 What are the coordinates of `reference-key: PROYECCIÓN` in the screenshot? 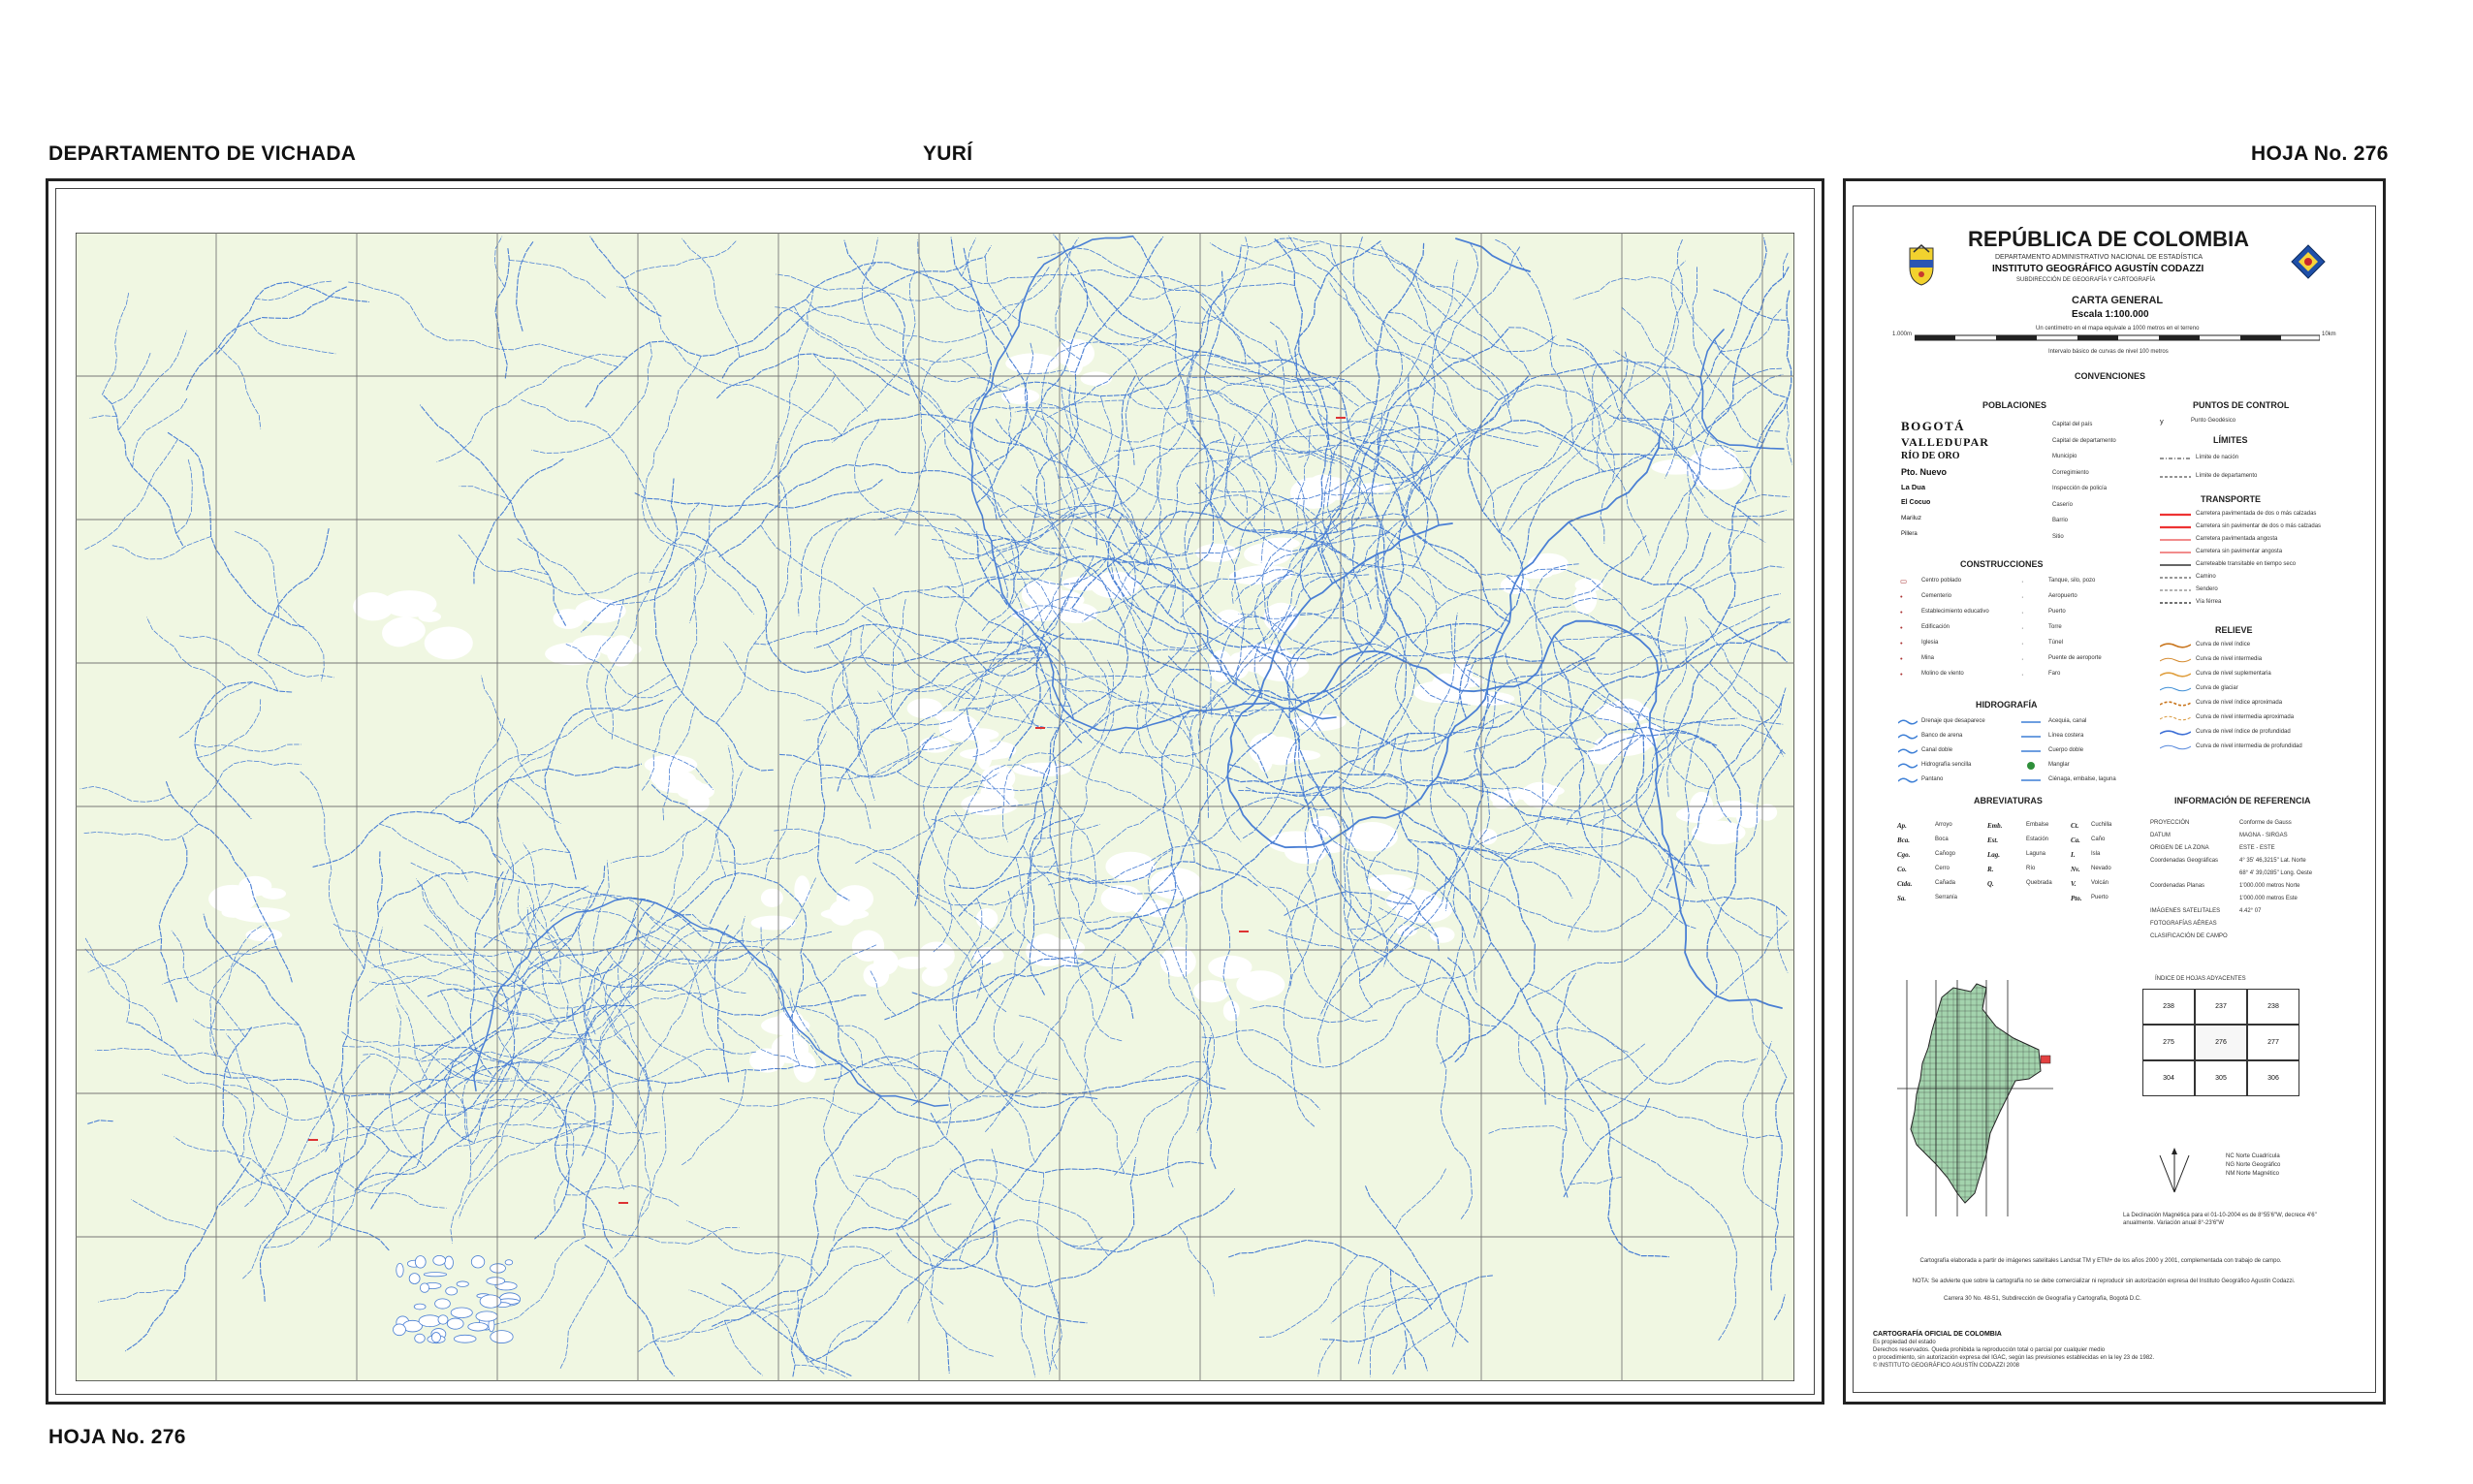 It's located at (2170, 823).